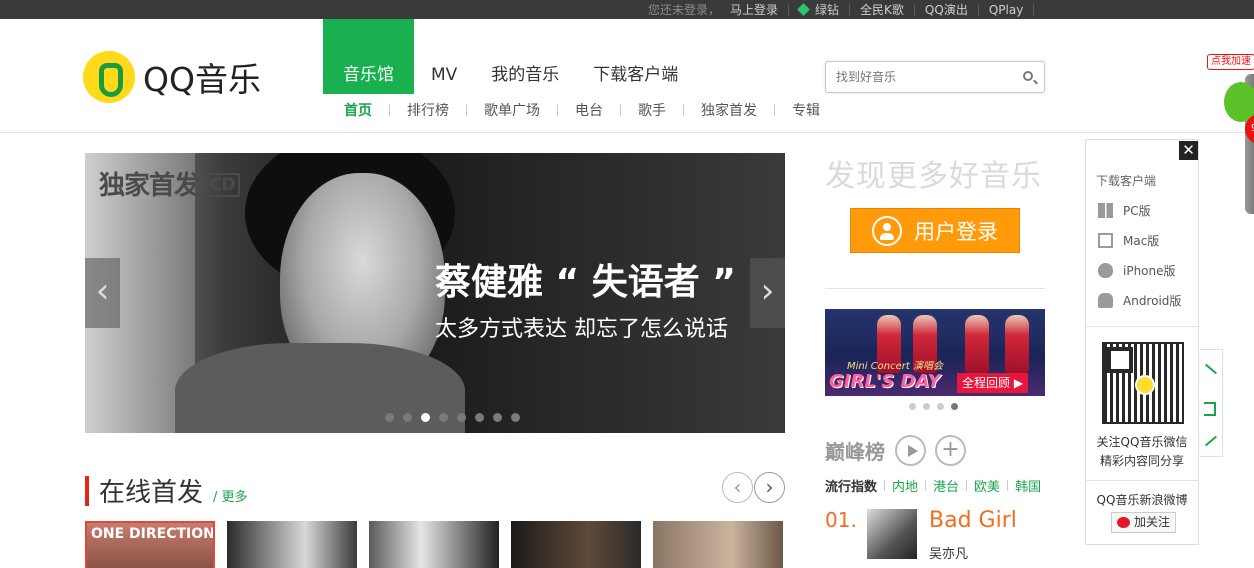 This screenshot has height=568, width=1254. Describe the element at coordinates (1210, 409) in the screenshot. I see `chat-icon` at that location.